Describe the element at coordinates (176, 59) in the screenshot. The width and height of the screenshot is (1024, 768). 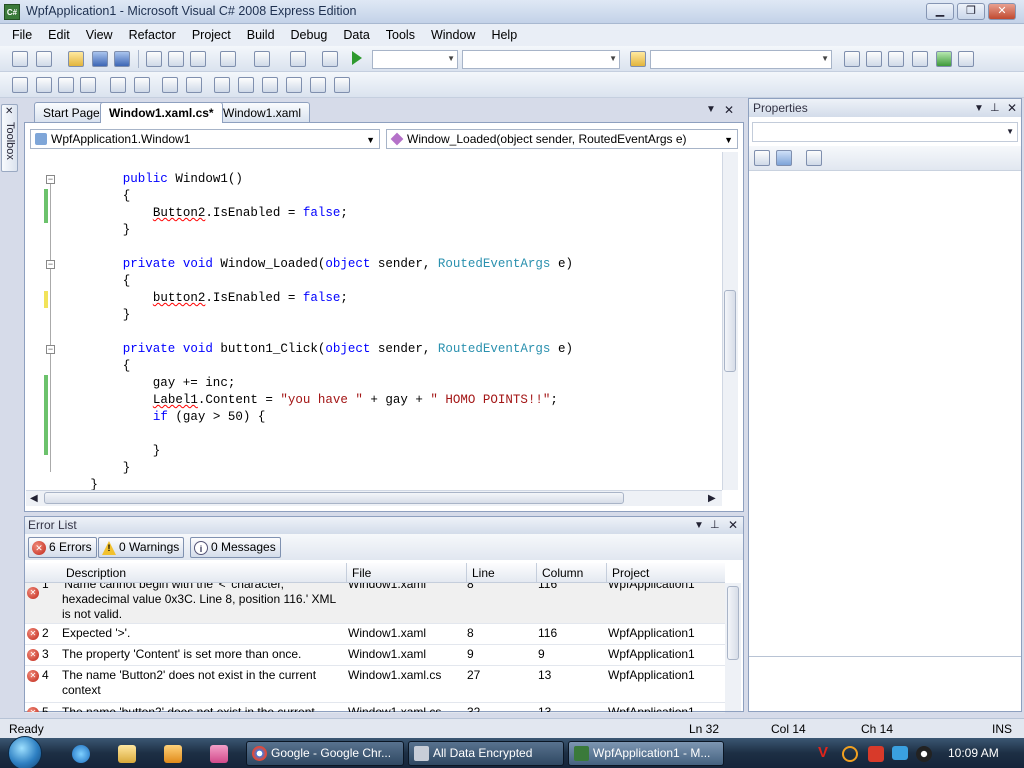
I see `copy-icon` at that location.